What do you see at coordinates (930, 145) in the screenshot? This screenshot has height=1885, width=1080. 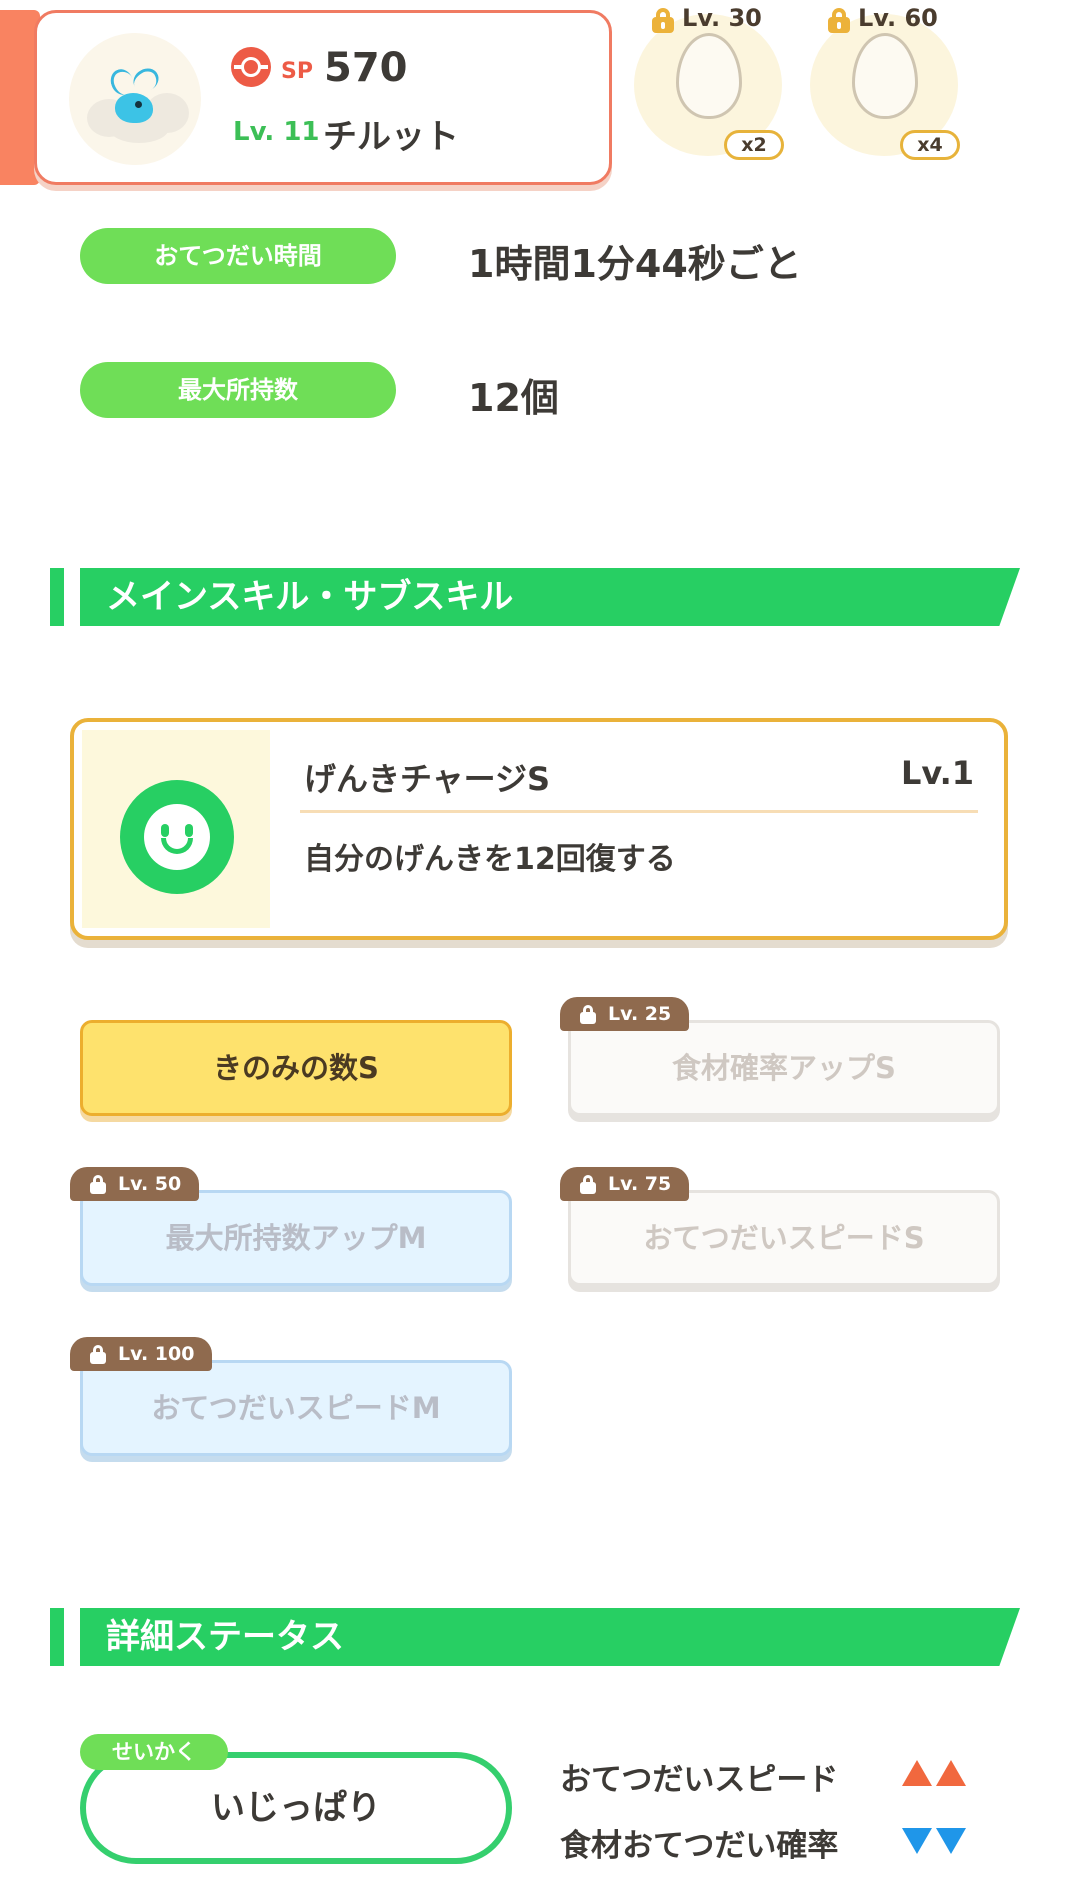 I see `egg-count-badge: x4` at bounding box center [930, 145].